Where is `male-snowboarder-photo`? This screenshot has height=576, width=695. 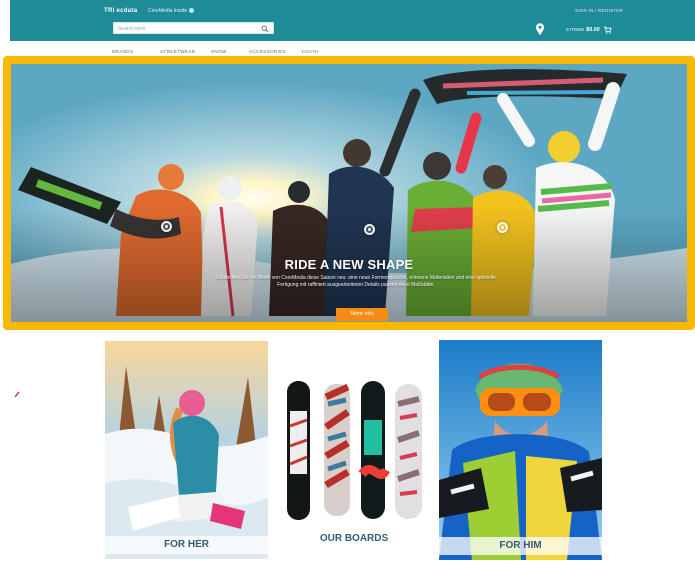
male-snowboarder-photo is located at coordinates (520, 450).